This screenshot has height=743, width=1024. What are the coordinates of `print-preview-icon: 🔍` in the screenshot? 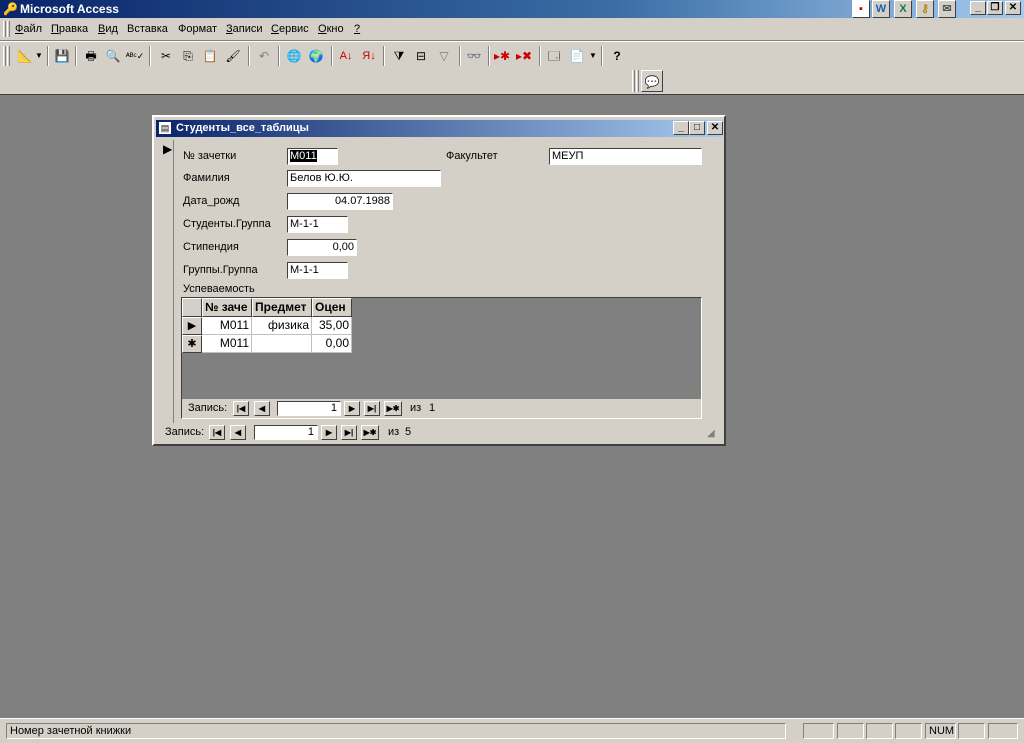 It's located at (113, 56).